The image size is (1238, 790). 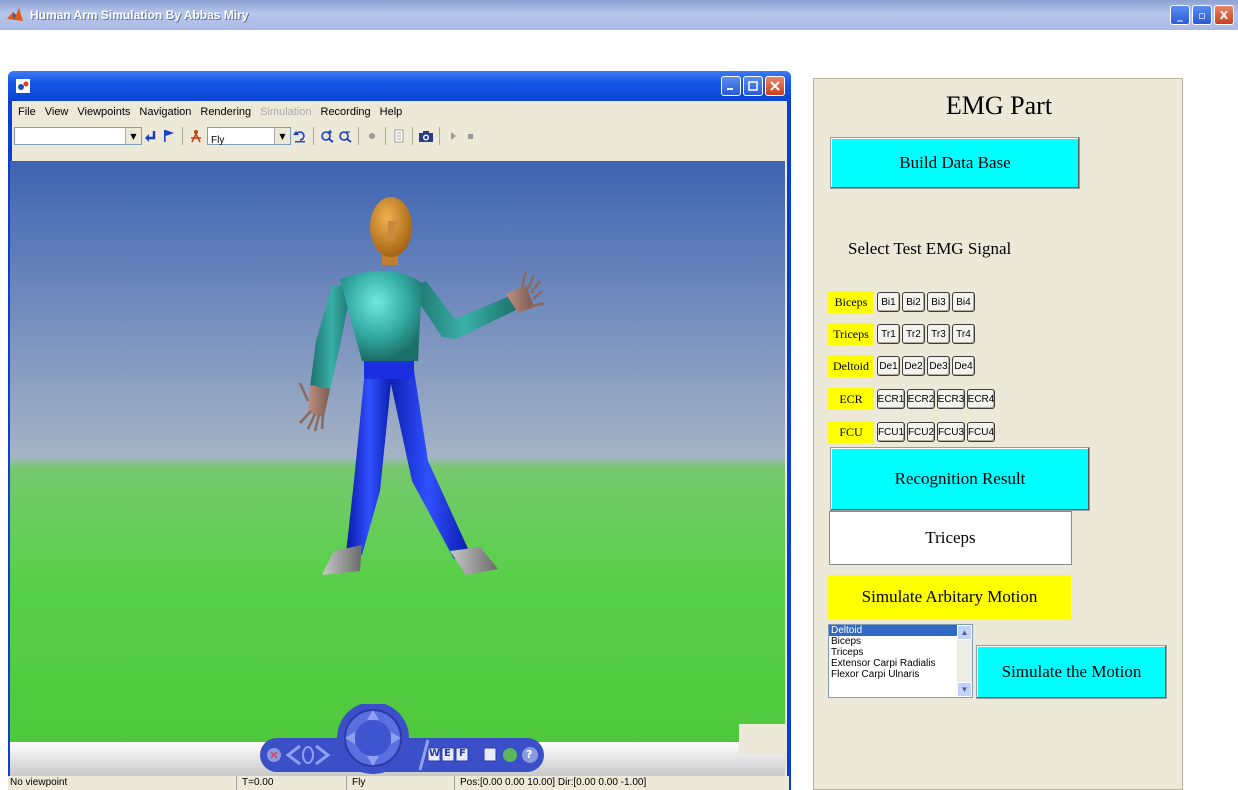 I want to click on signal-button-fcu2: FCU2, so click(x=921, y=432).